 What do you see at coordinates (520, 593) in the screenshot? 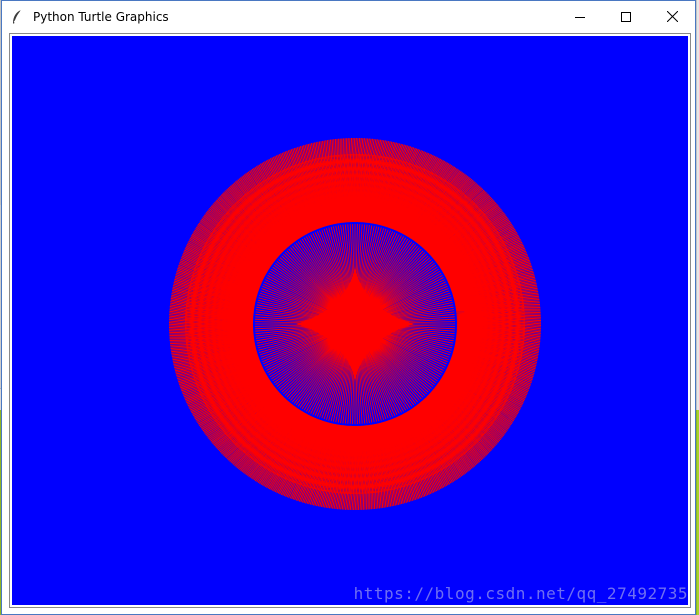
I see `watermark-text: https://blog.csdn.net/qq_27492735` at bounding box center [520, 593].